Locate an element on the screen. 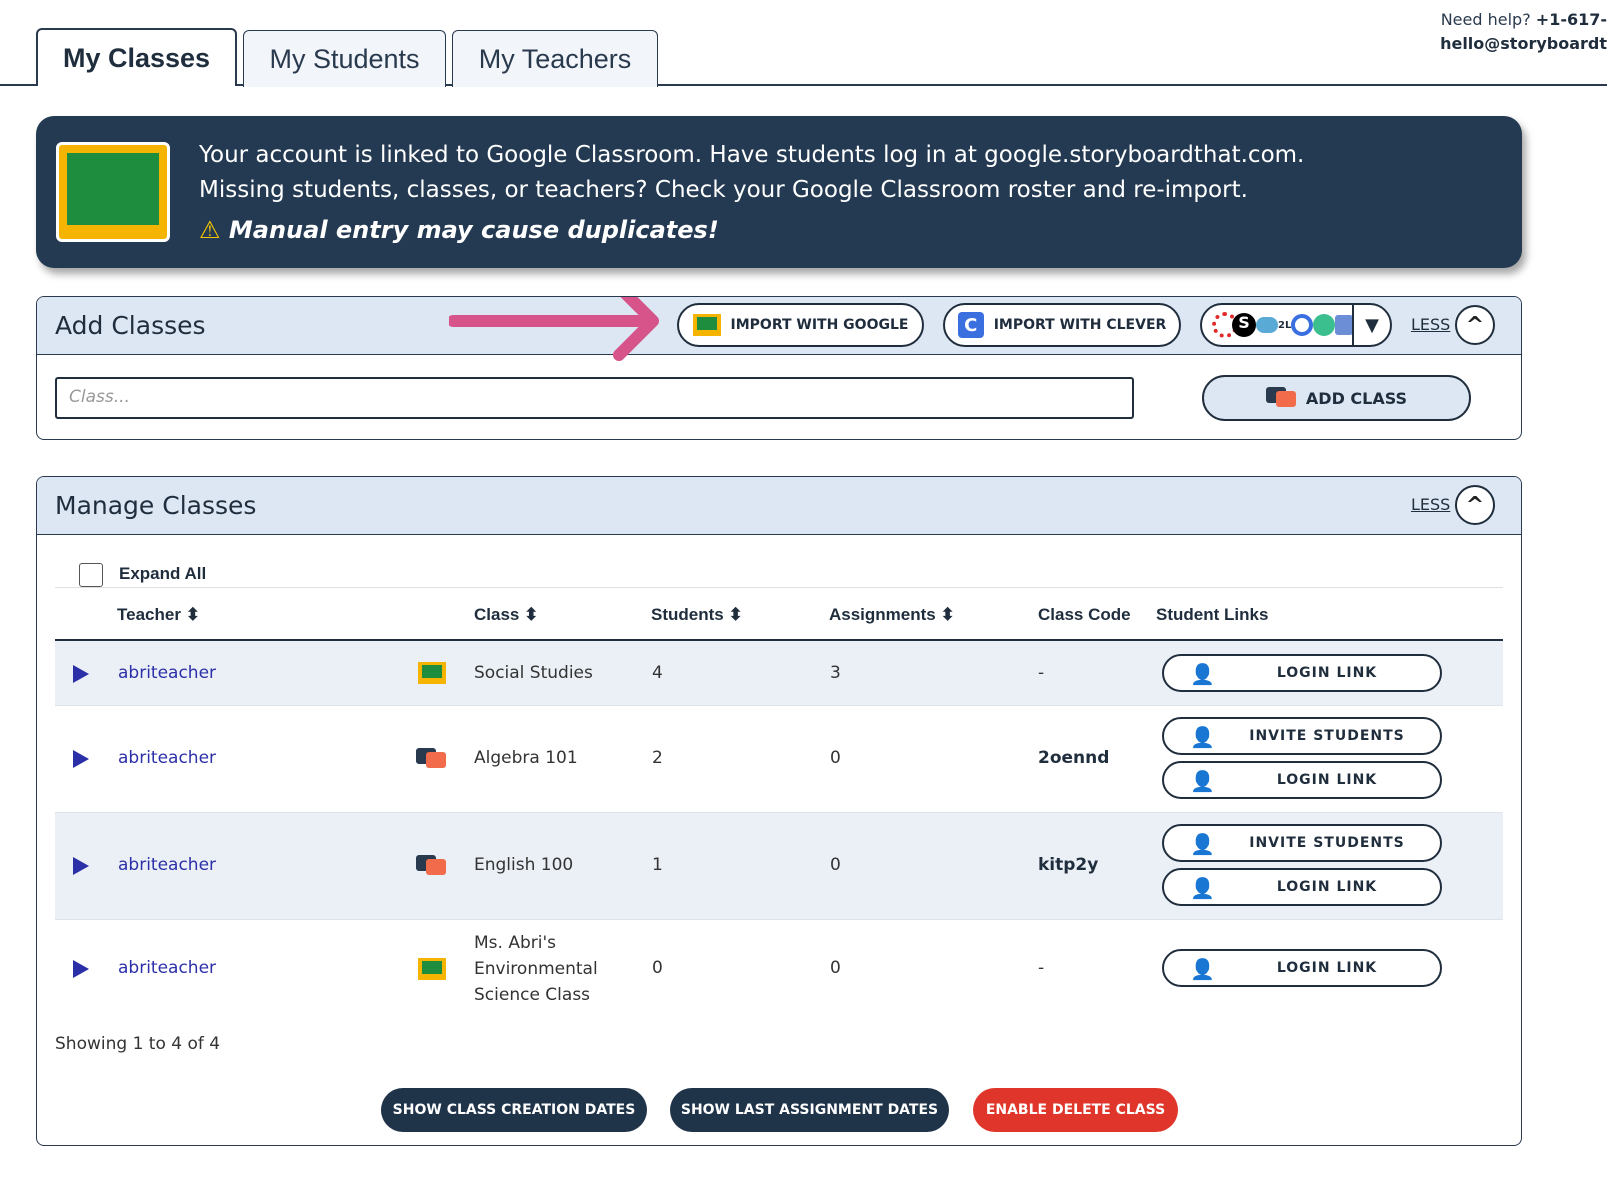 The image size is (1607, 1204). assignment-count: 3 is located at coordinates (835, 673).